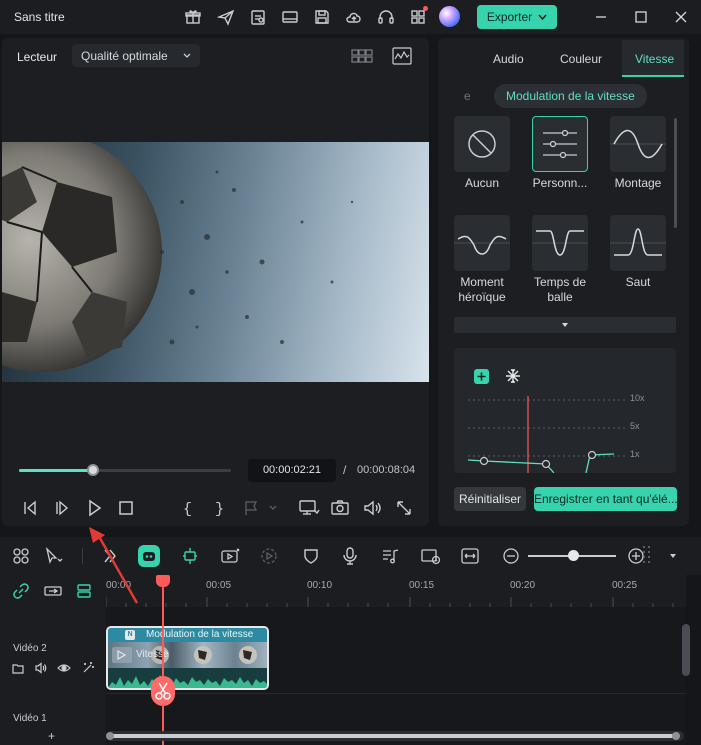 This screenshot has width=701, height=745. What do you see at coordinates (651, 554) in the screenshot?
I see `grid-dots-icon` at bounding box center [651, 554].